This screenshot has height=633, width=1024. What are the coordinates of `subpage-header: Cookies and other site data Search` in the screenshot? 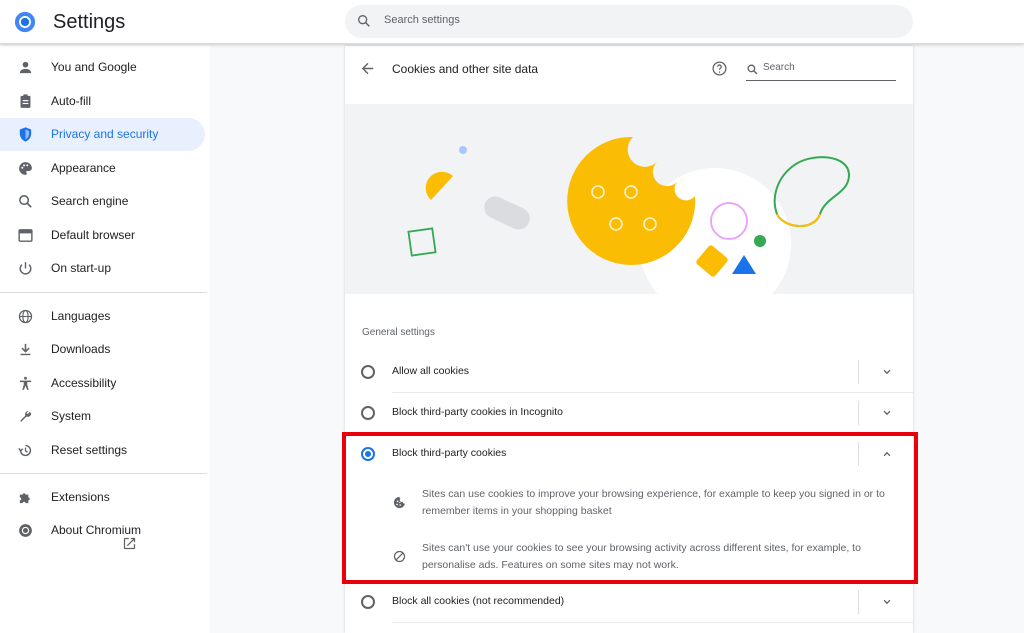 It's located at (629, 75).